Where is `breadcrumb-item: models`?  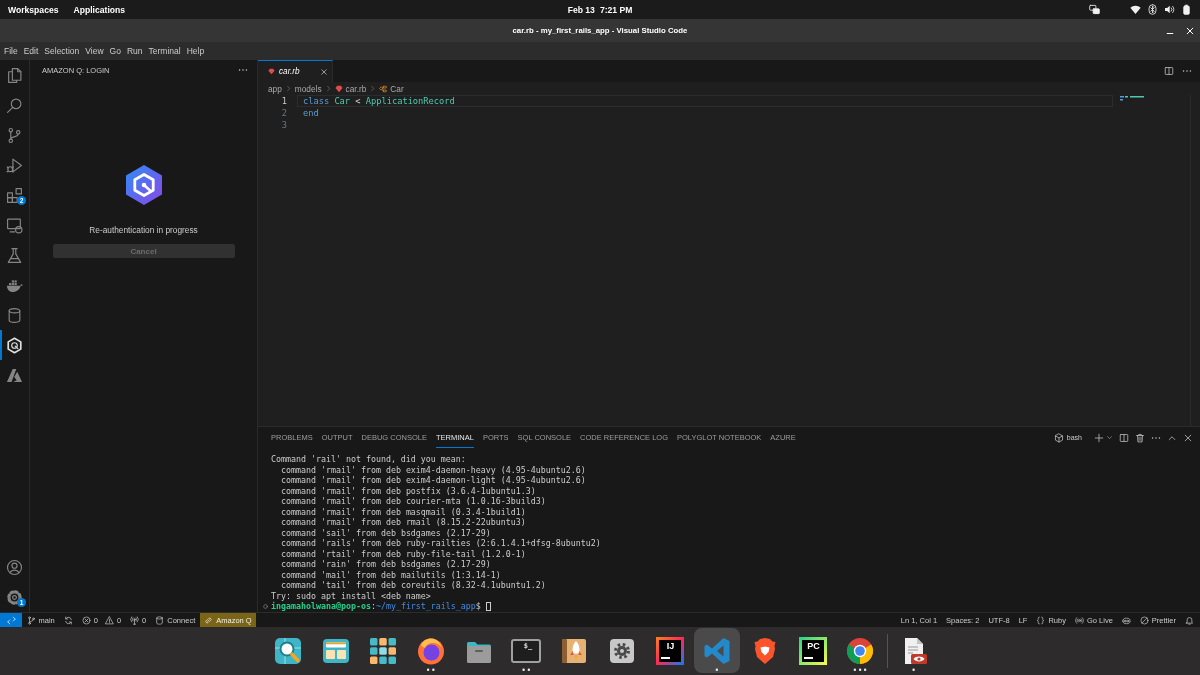 breadcrumb-item: models is located at coordinates (308, 88).